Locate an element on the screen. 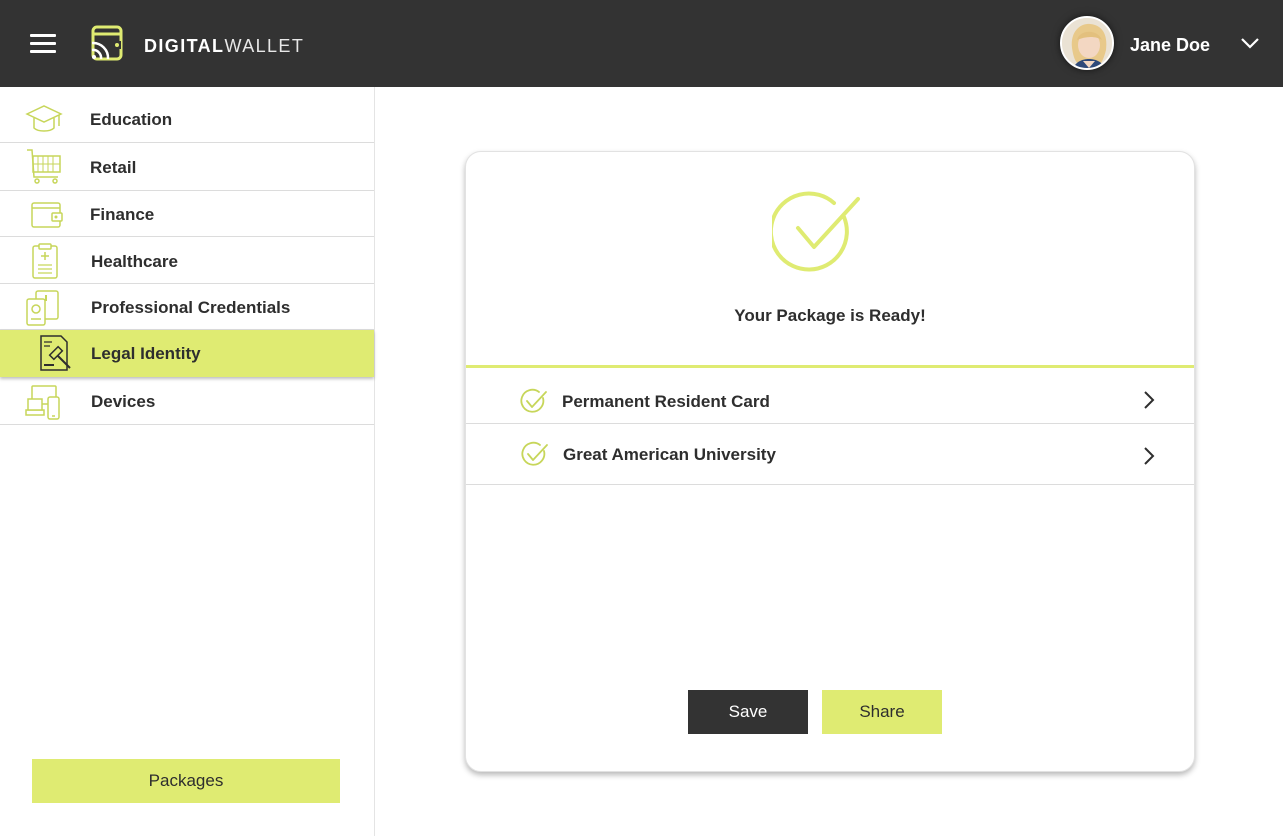  sidebar-item-label: Retail is located at coordinates (113, 167).